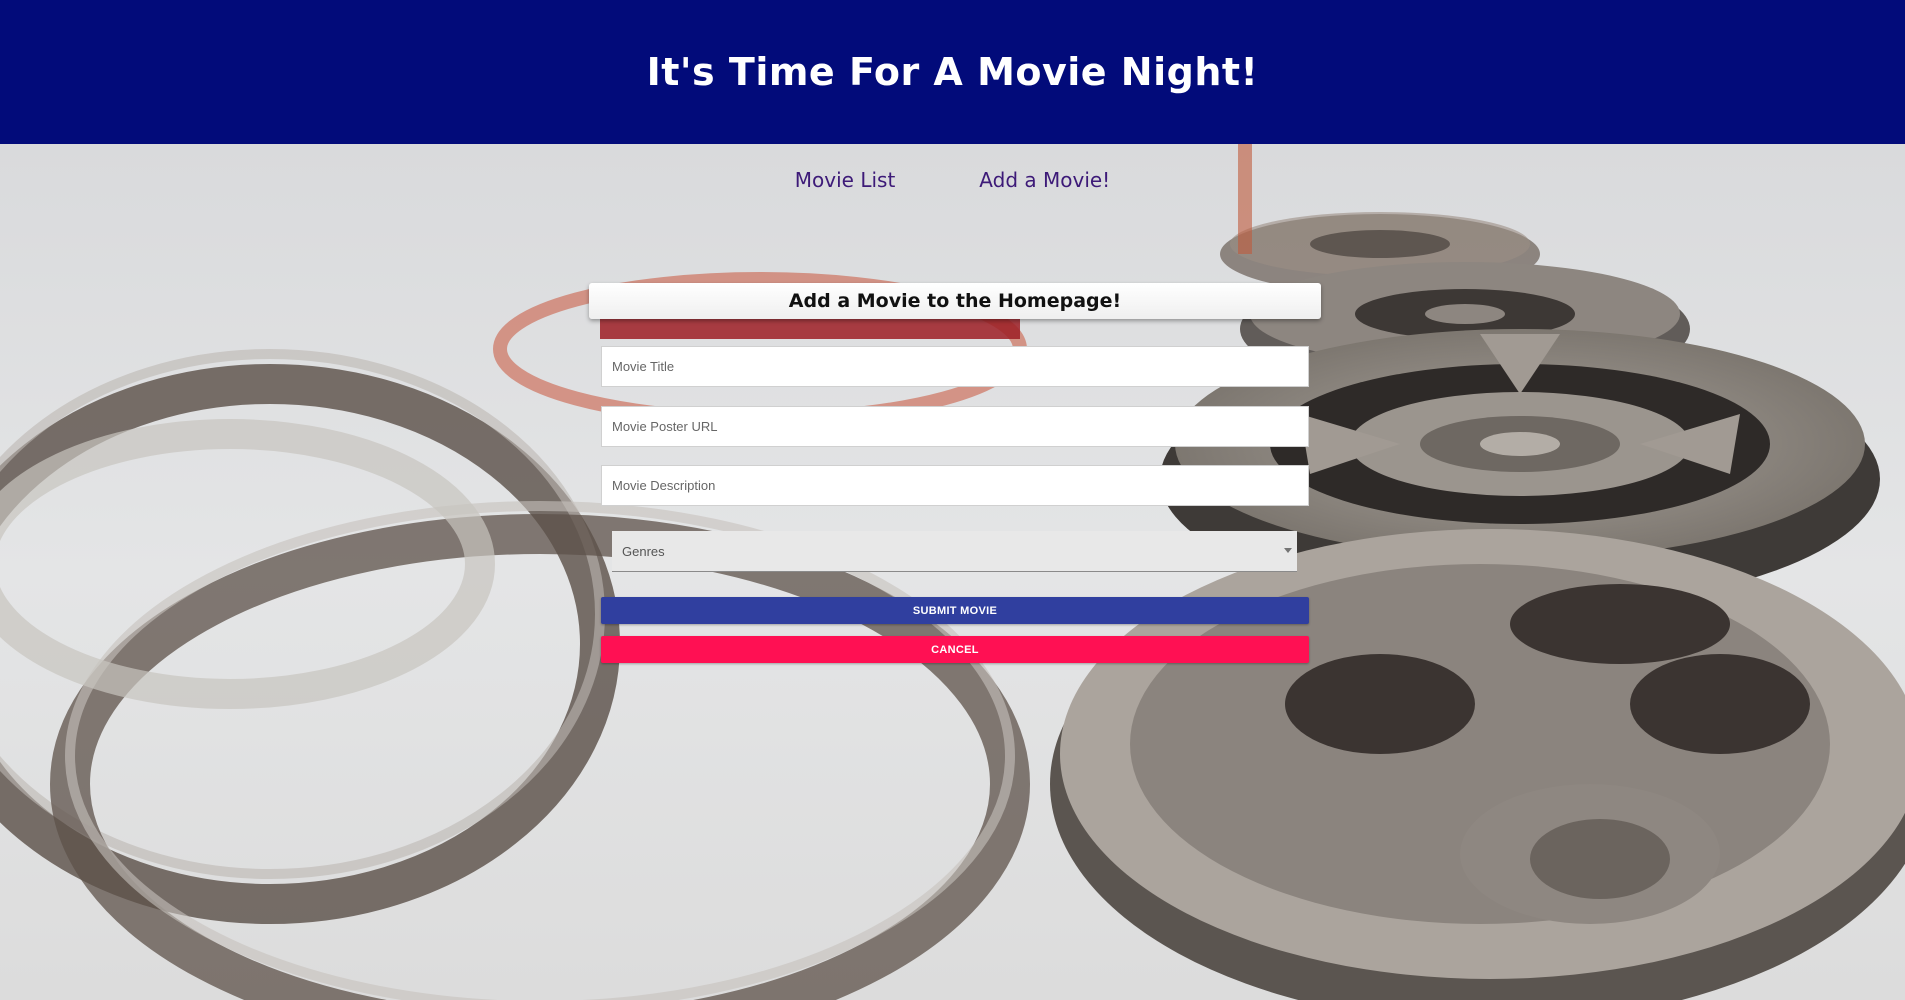 The image size is (1905, 1000). Describe the element at coordinates (955, 485) in the screenshot. I see `movie-description-input` at that location.